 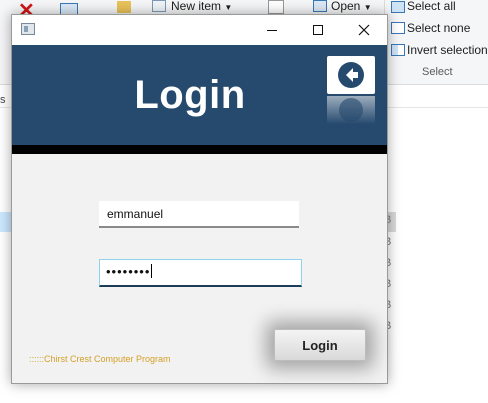 I want to click on header-divider, so click(x=199, y=149).